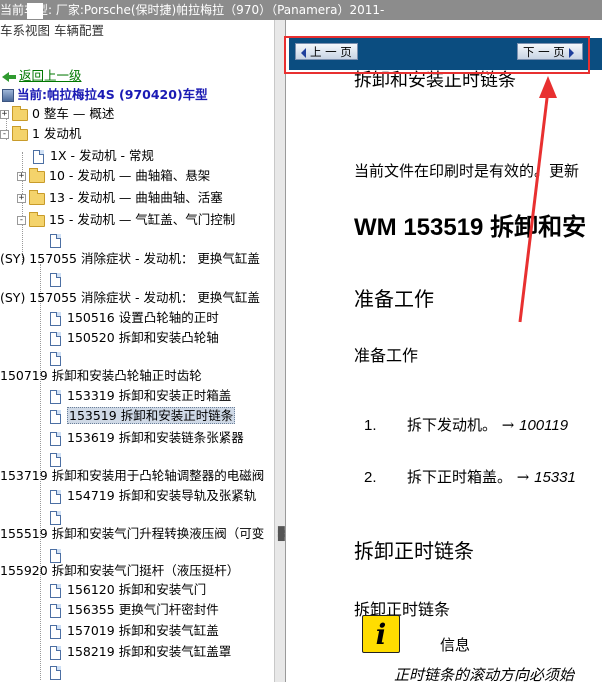 The image size is (602, 685). I want to click on prev-page-button: 上 一 页, so click(326, 51).